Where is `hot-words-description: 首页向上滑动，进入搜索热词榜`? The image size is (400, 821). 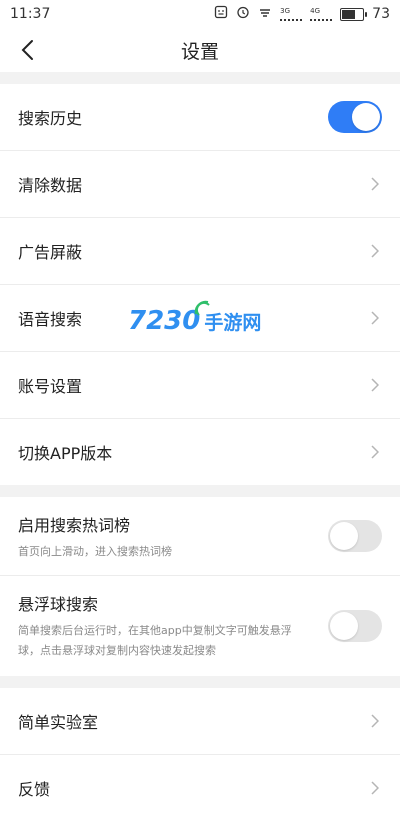 hot-words-description: 首页向上滑动，进入搜索热词榜 is located at coordinates (95, 551).